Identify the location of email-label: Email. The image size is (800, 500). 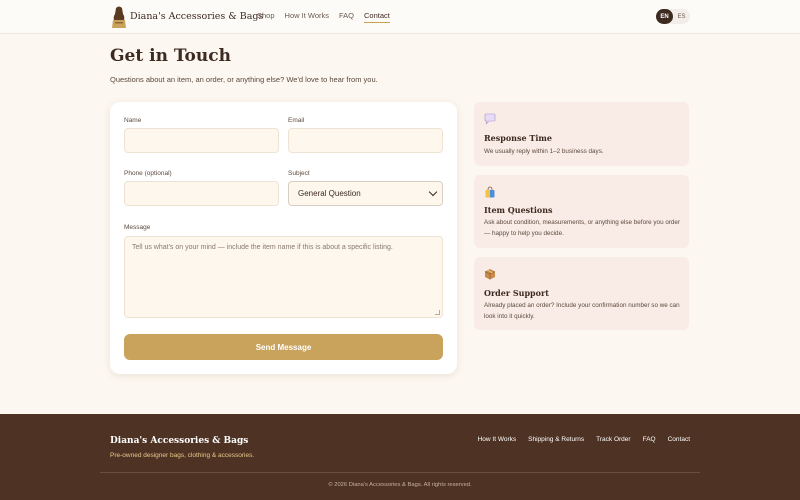
(296, 120).